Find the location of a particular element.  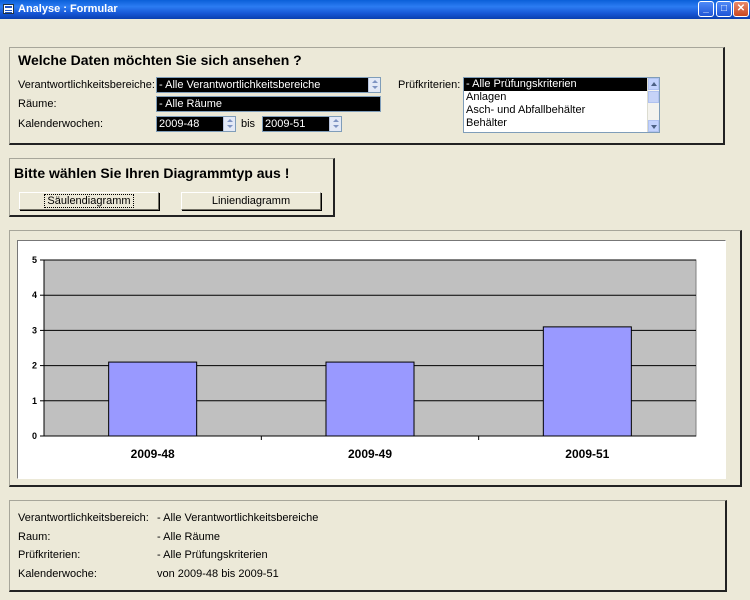

diagram-type-heading: Bitte wählen Sie Ihren Diagrammtyp aus ! is located at coordinates (152, 173).